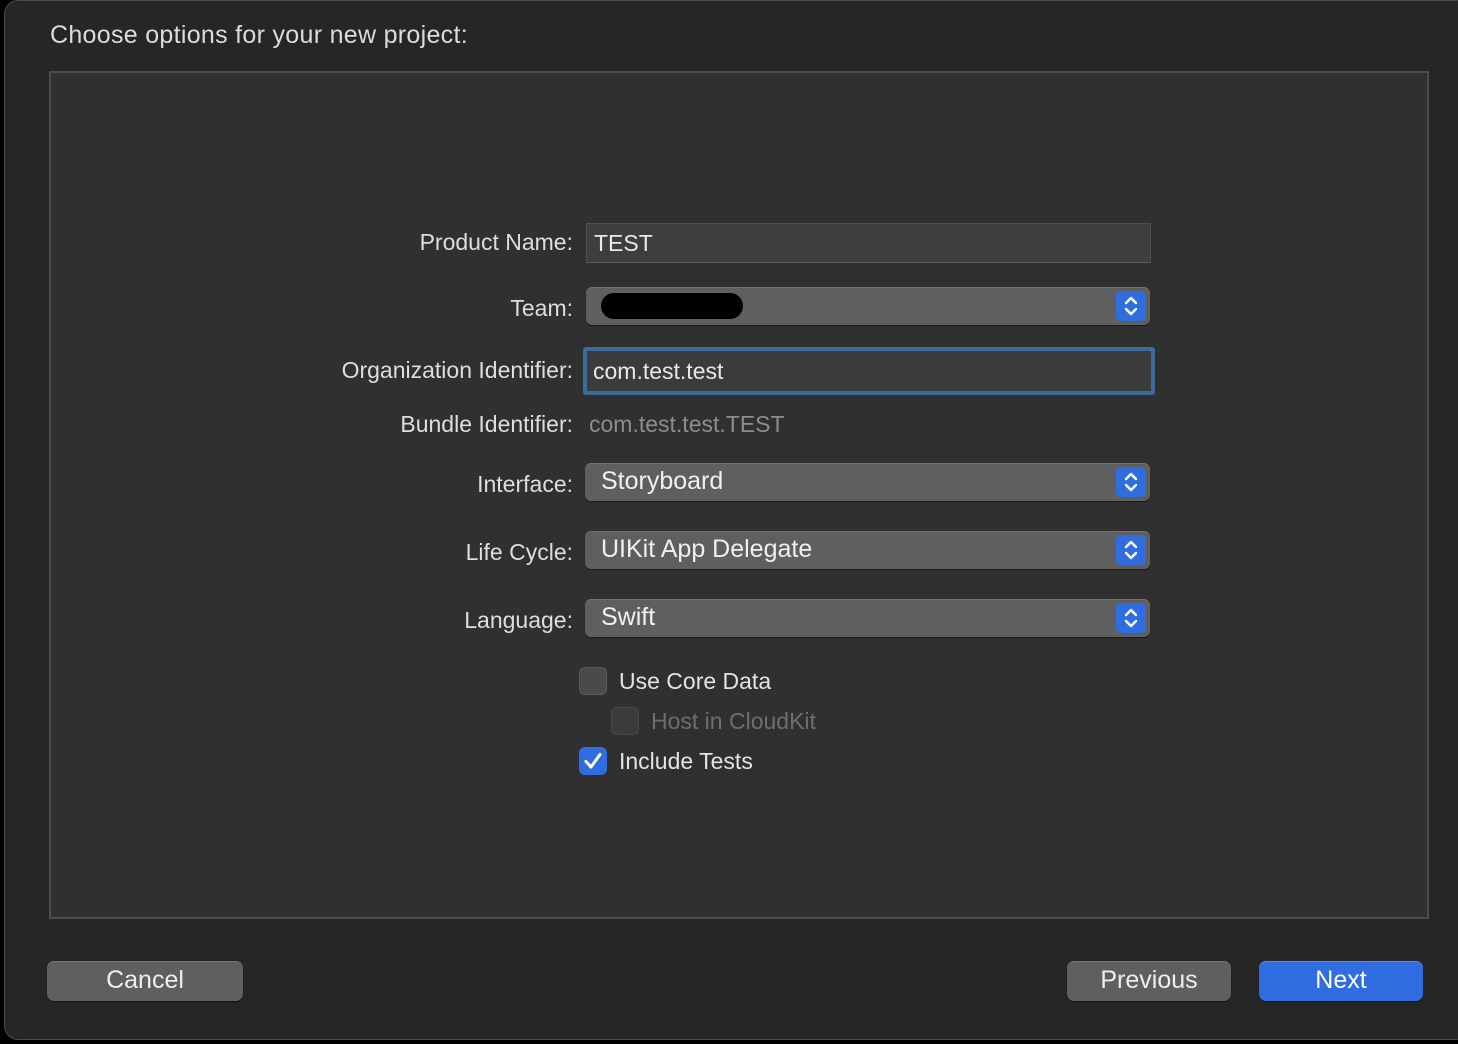 The width and height of the screenshot is (1458, 1044). What do you see at coordinates (869, 371) in the screenshot?
I see `organization-identifier-field` at bounding box center [869, 371].